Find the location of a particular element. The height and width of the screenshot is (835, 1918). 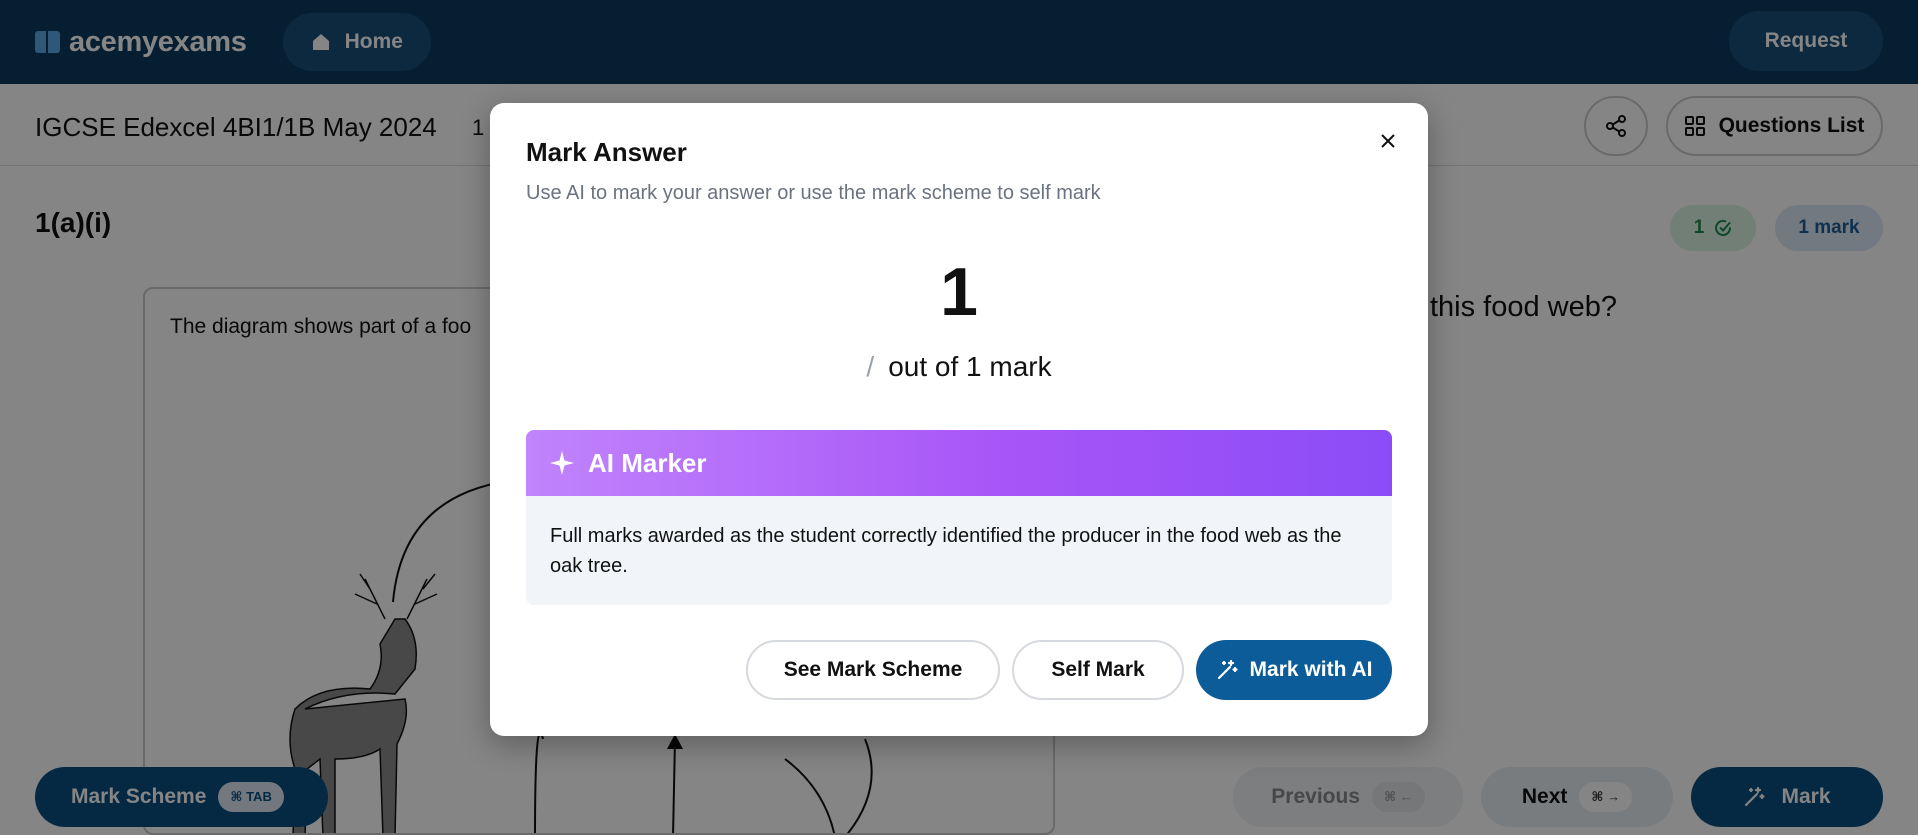

sparkle-icon is located at coordinates (562, 463).